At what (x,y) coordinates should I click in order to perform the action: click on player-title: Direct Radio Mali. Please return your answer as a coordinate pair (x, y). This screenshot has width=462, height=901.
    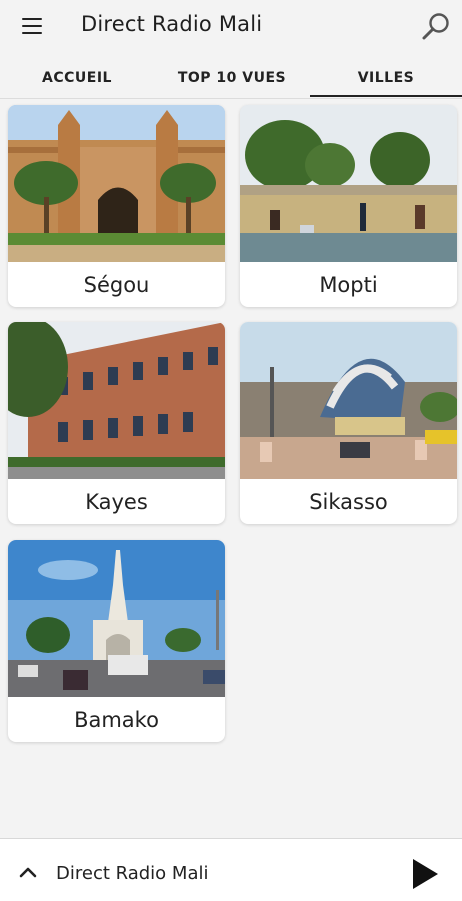
    Looking at the image, I should click on (132, 873).